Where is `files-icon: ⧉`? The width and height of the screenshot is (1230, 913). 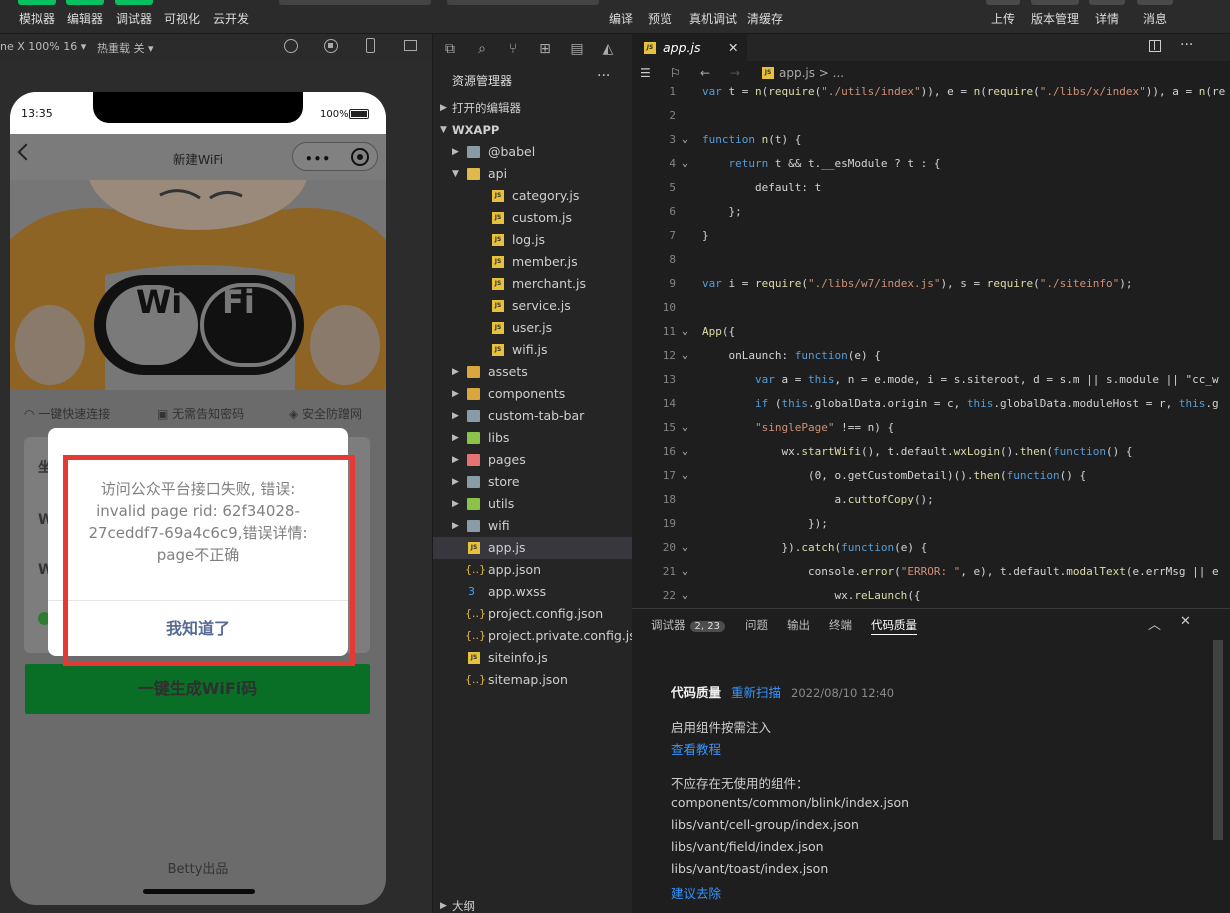 files-icon: ⧉ is located at coordinates (450, 50).